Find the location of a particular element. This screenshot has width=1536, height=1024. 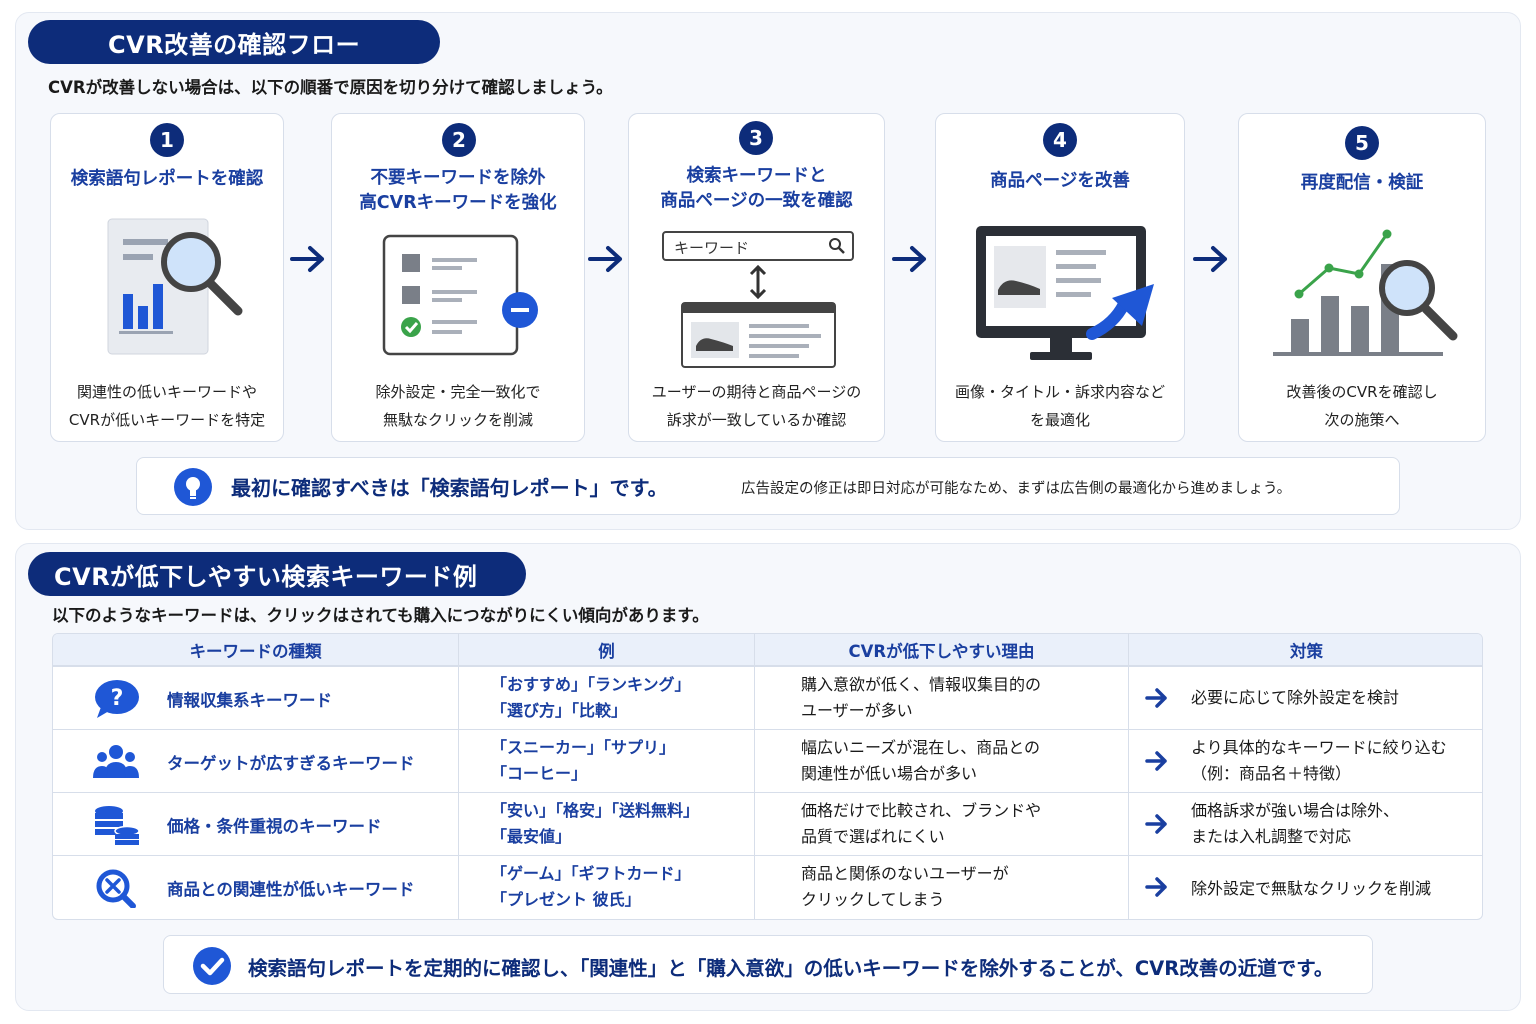

example-line: 「選び方」「比較」 is located at coordinates (559, 710).